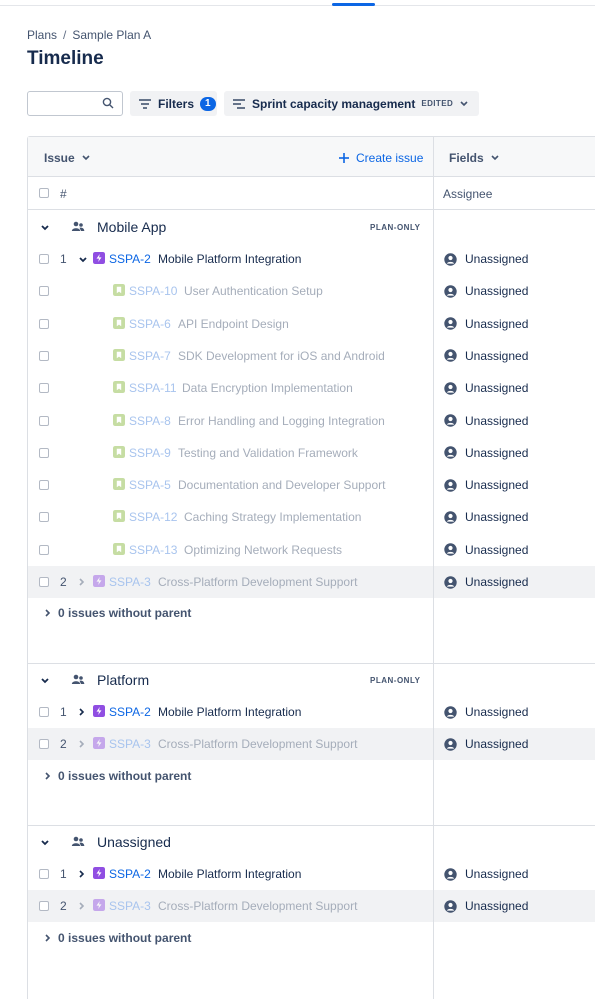  What do you see at coordinates (111, 35) in the screenshot?
I see `breadcrumb-plan-link: Sample Plan A` at bounding box center [111, 35].